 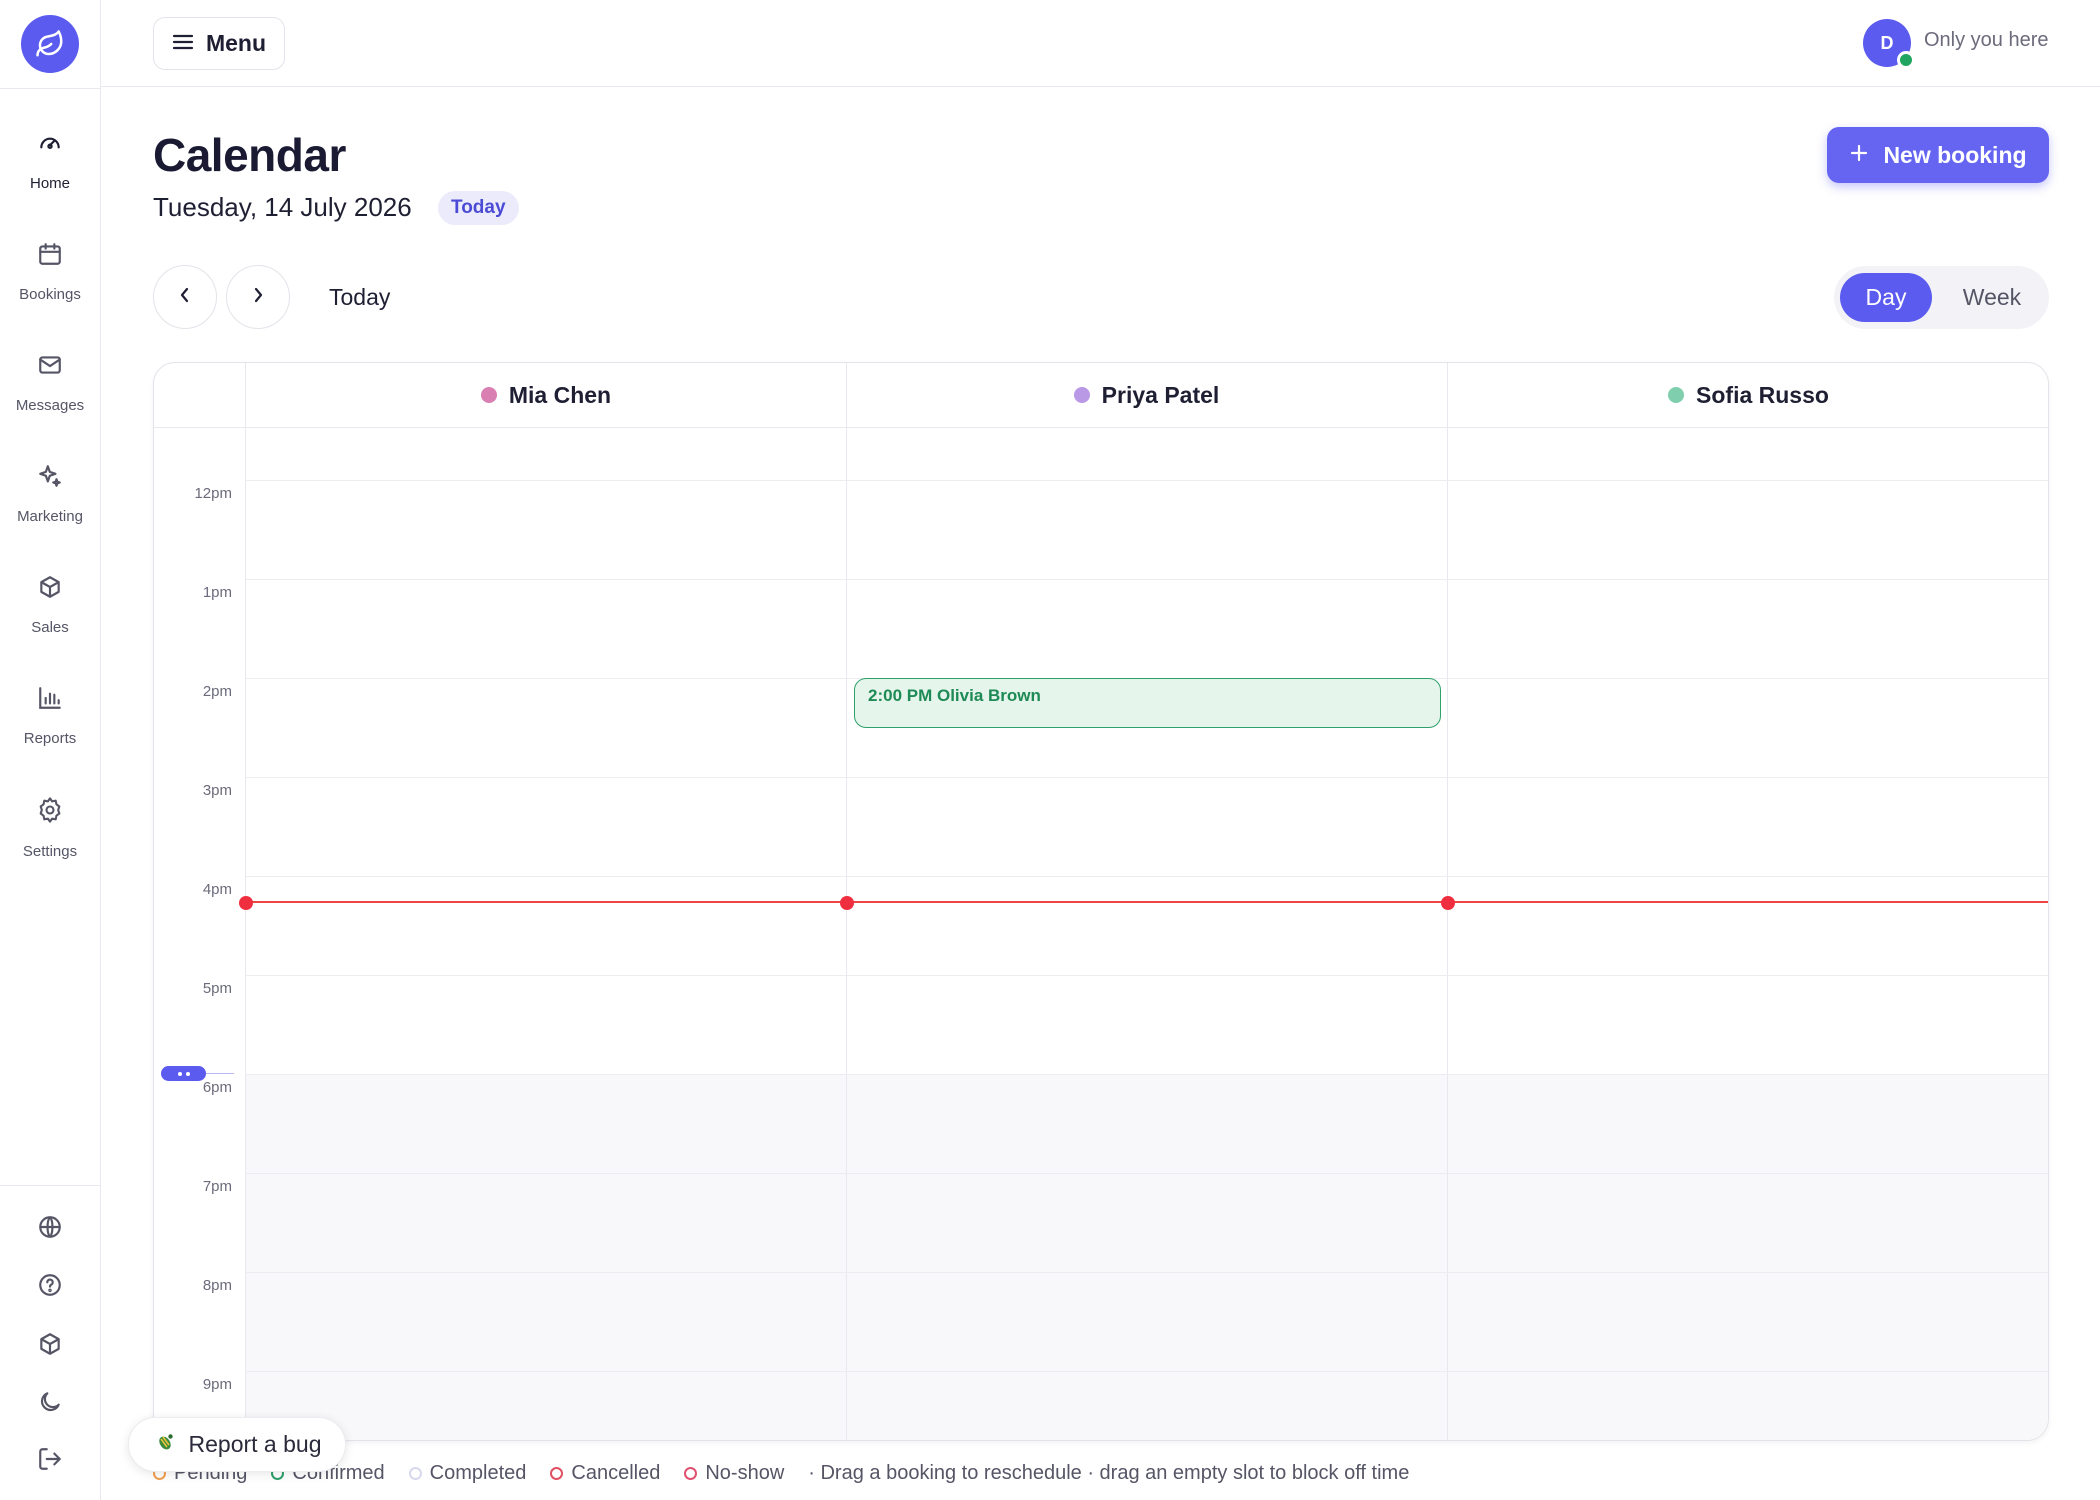 What do you see at coordinates (50, 627) in the screenshot?
I see `sidebar-item-label: Sales` at bounding box center [50, 627].